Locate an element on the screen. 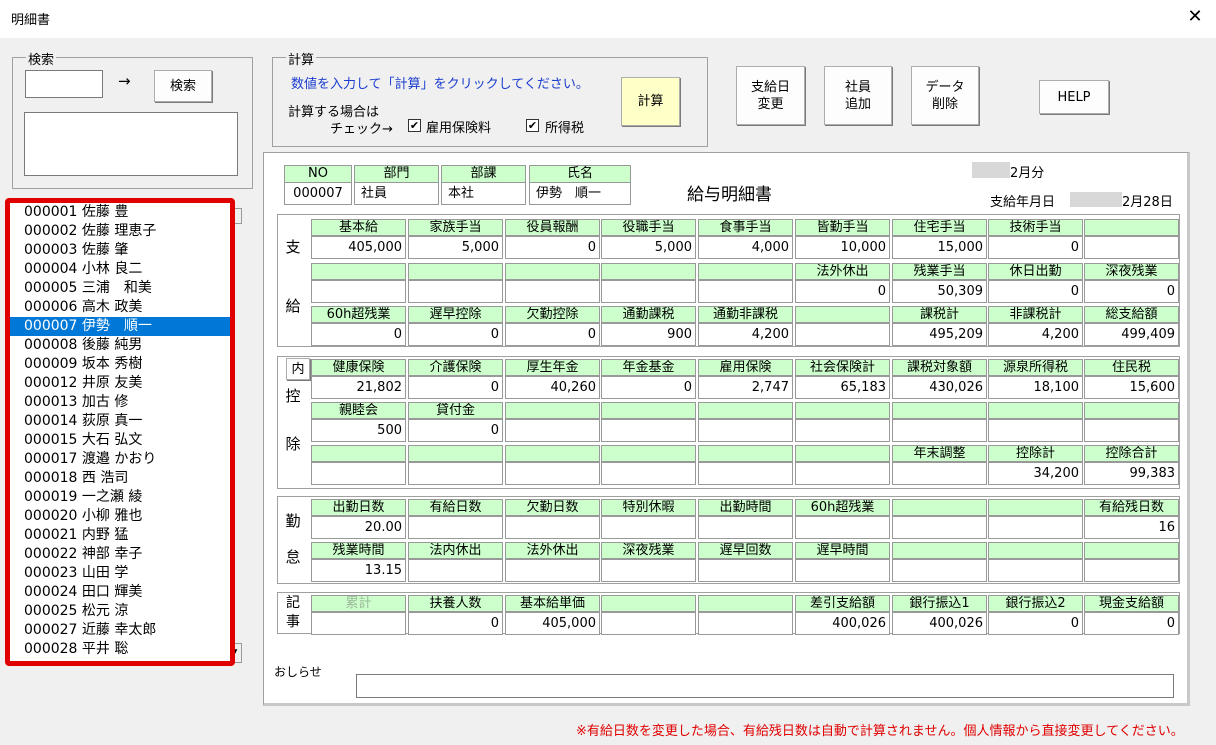 Image resolution: width=1216 pixels, height=745 pixels. no-value: 000007 is located at coordinates (318, 193).